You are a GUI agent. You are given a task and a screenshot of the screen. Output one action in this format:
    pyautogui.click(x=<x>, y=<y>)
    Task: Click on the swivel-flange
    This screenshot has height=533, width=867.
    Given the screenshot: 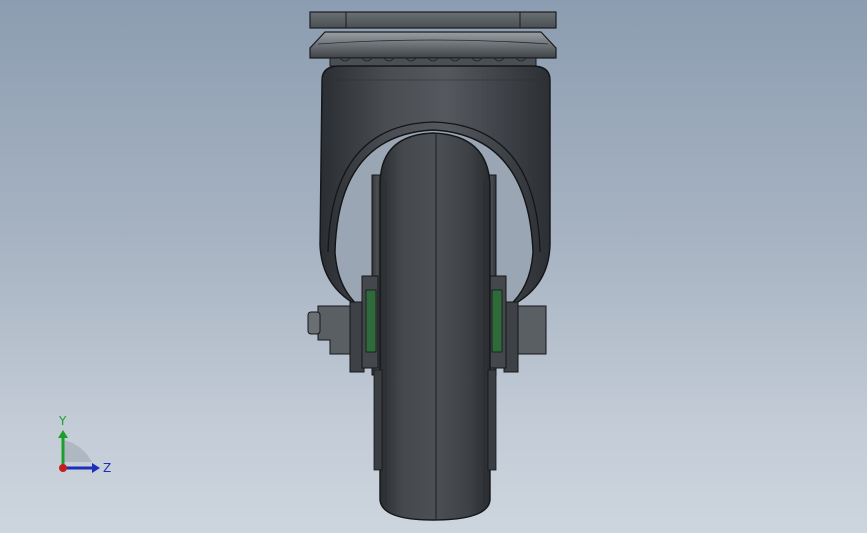 What is the action you would take?
    pyautogui.click(x=433, y=49)
    